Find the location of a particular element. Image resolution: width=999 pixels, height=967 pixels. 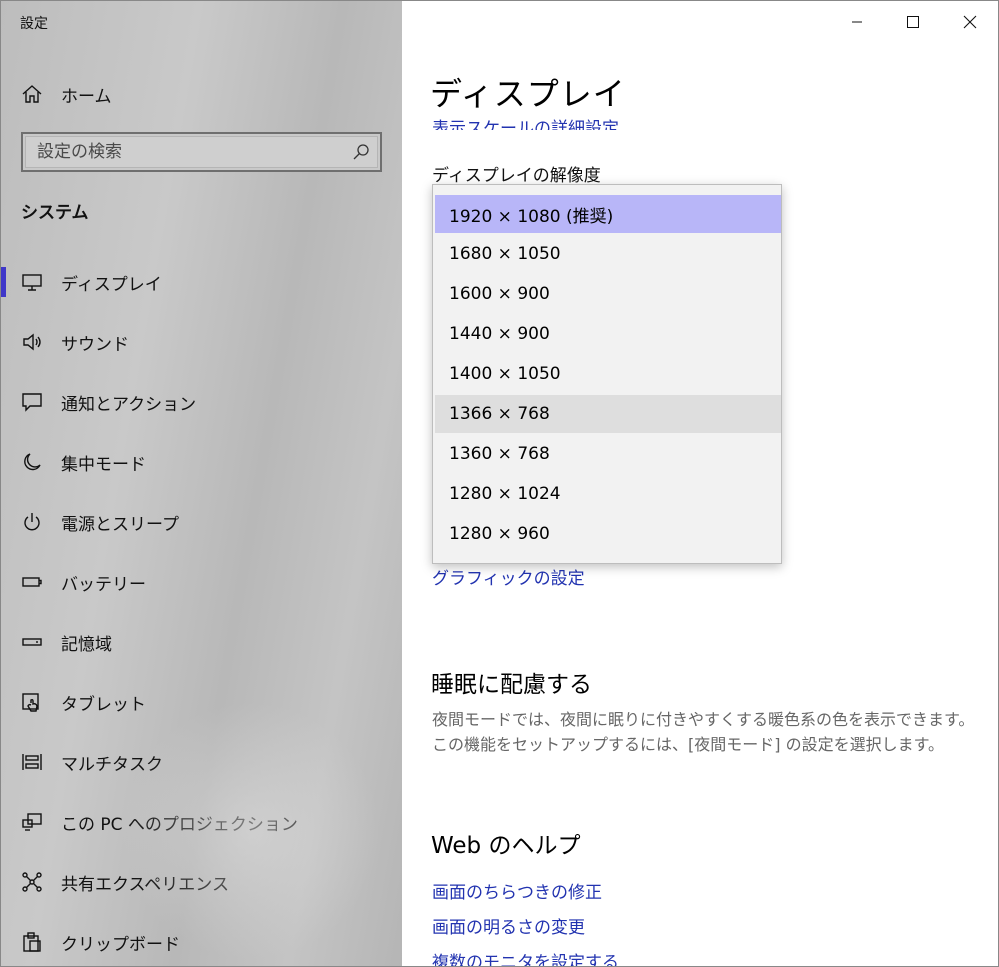

sidebar-item-clipboard: クリップボード is located at coordinates (201, 939).